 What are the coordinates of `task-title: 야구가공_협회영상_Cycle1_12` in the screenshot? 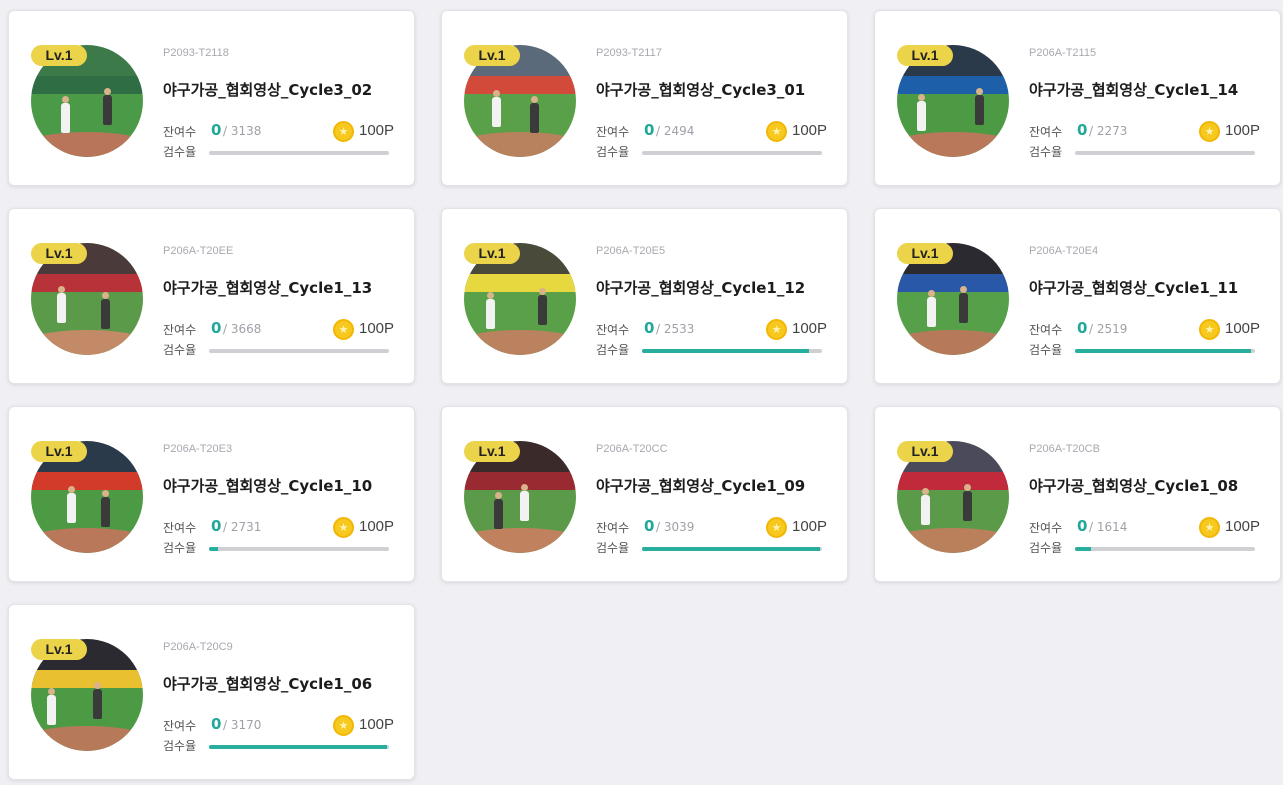 It's located at (700, 287).